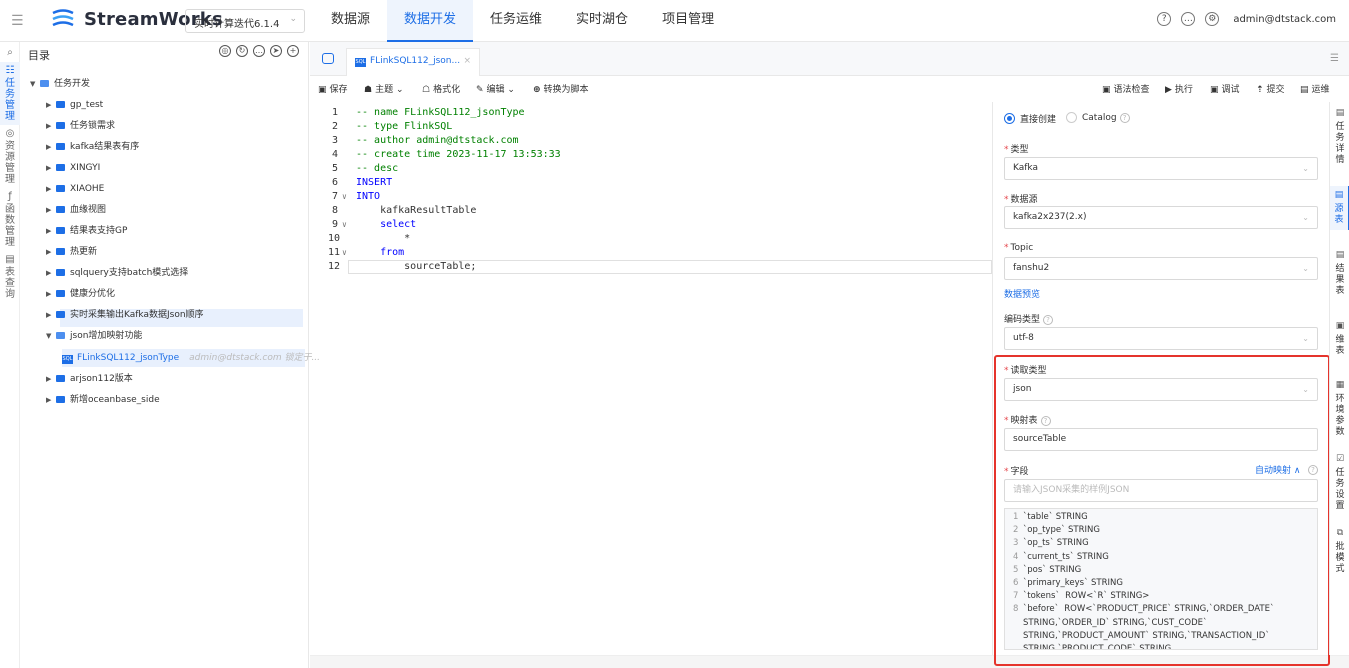  What do you see at coordinates (293, 51) in the screenshot?
I see `add-icon: +` at bounding box center [293, 51].